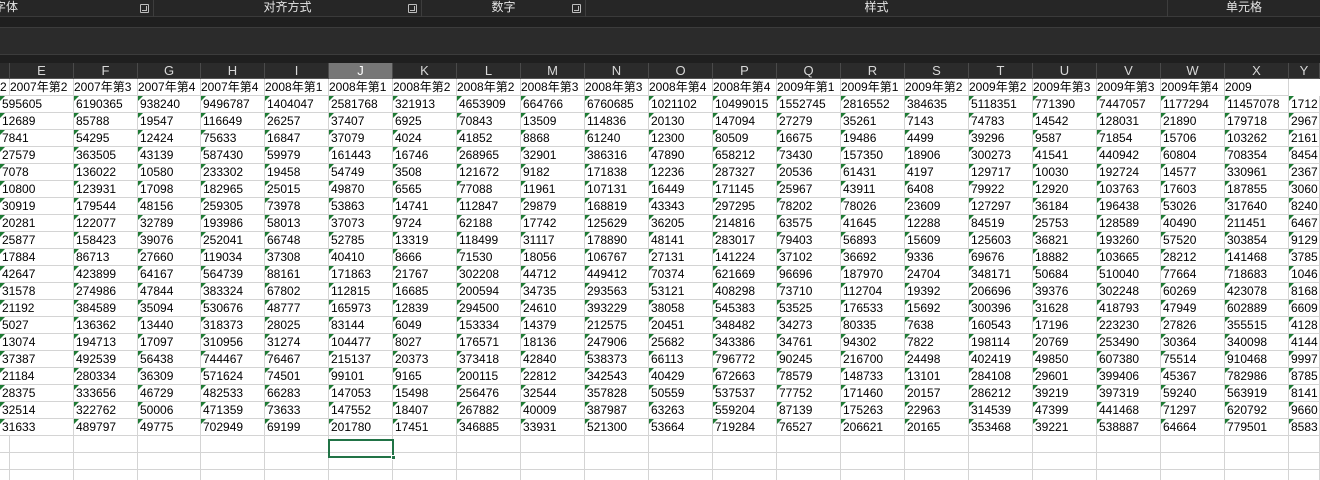 This screenshot has width=1320, height=480. I want to click on table-cell: 8454, so click(1304, 155).